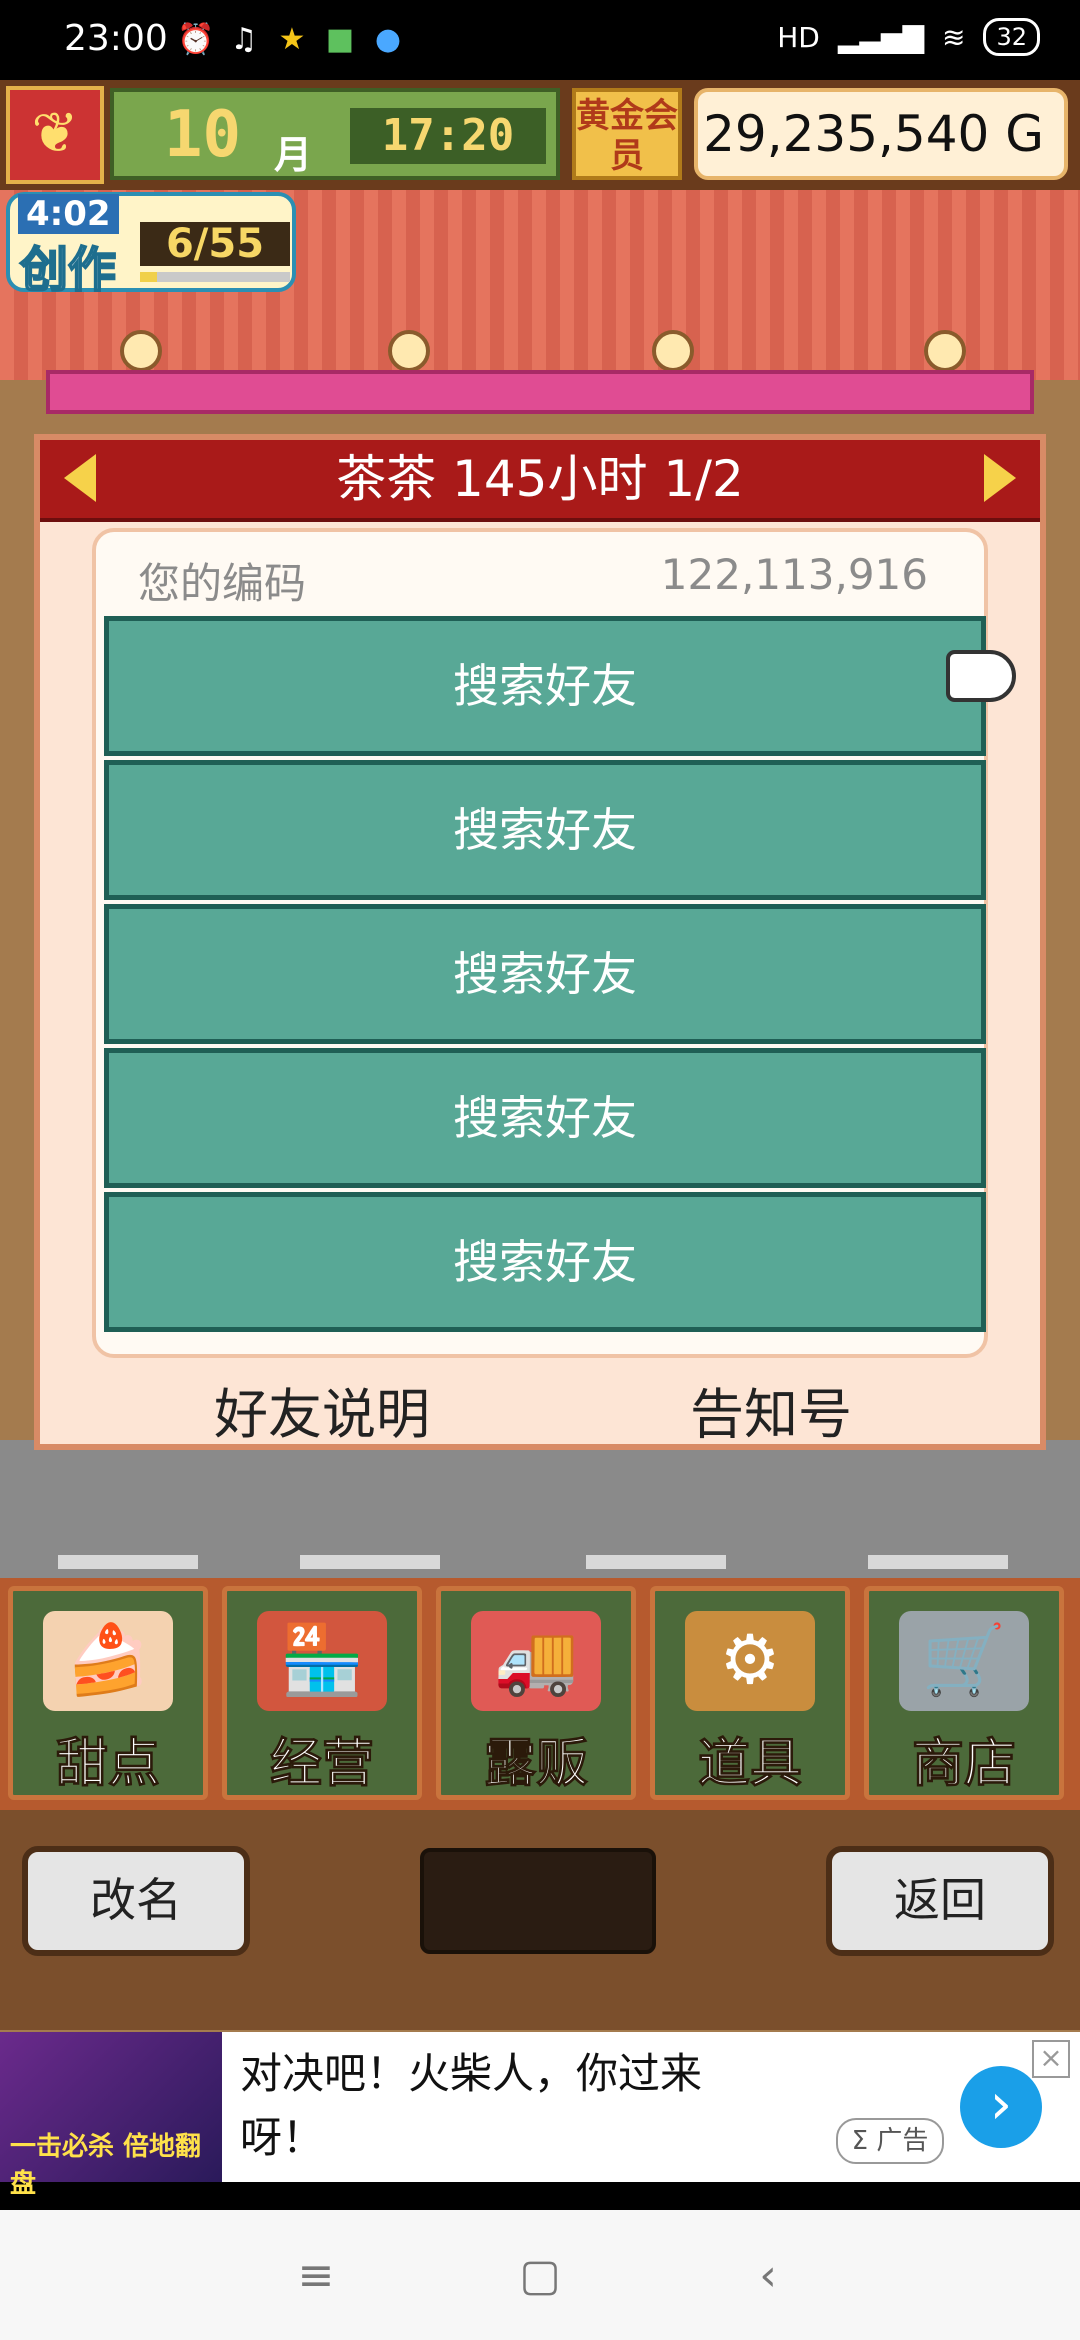 This screenshot has height=2340, width=1080. Describe the element at coordinates (108, 1661) in the screenshot. I see `cake-icon: 🍰` at that location.